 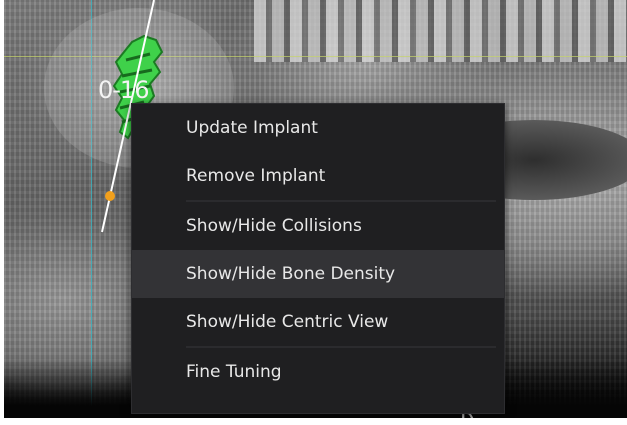 I want to click on implant-label: 0-16, so click(x=123, y=90).